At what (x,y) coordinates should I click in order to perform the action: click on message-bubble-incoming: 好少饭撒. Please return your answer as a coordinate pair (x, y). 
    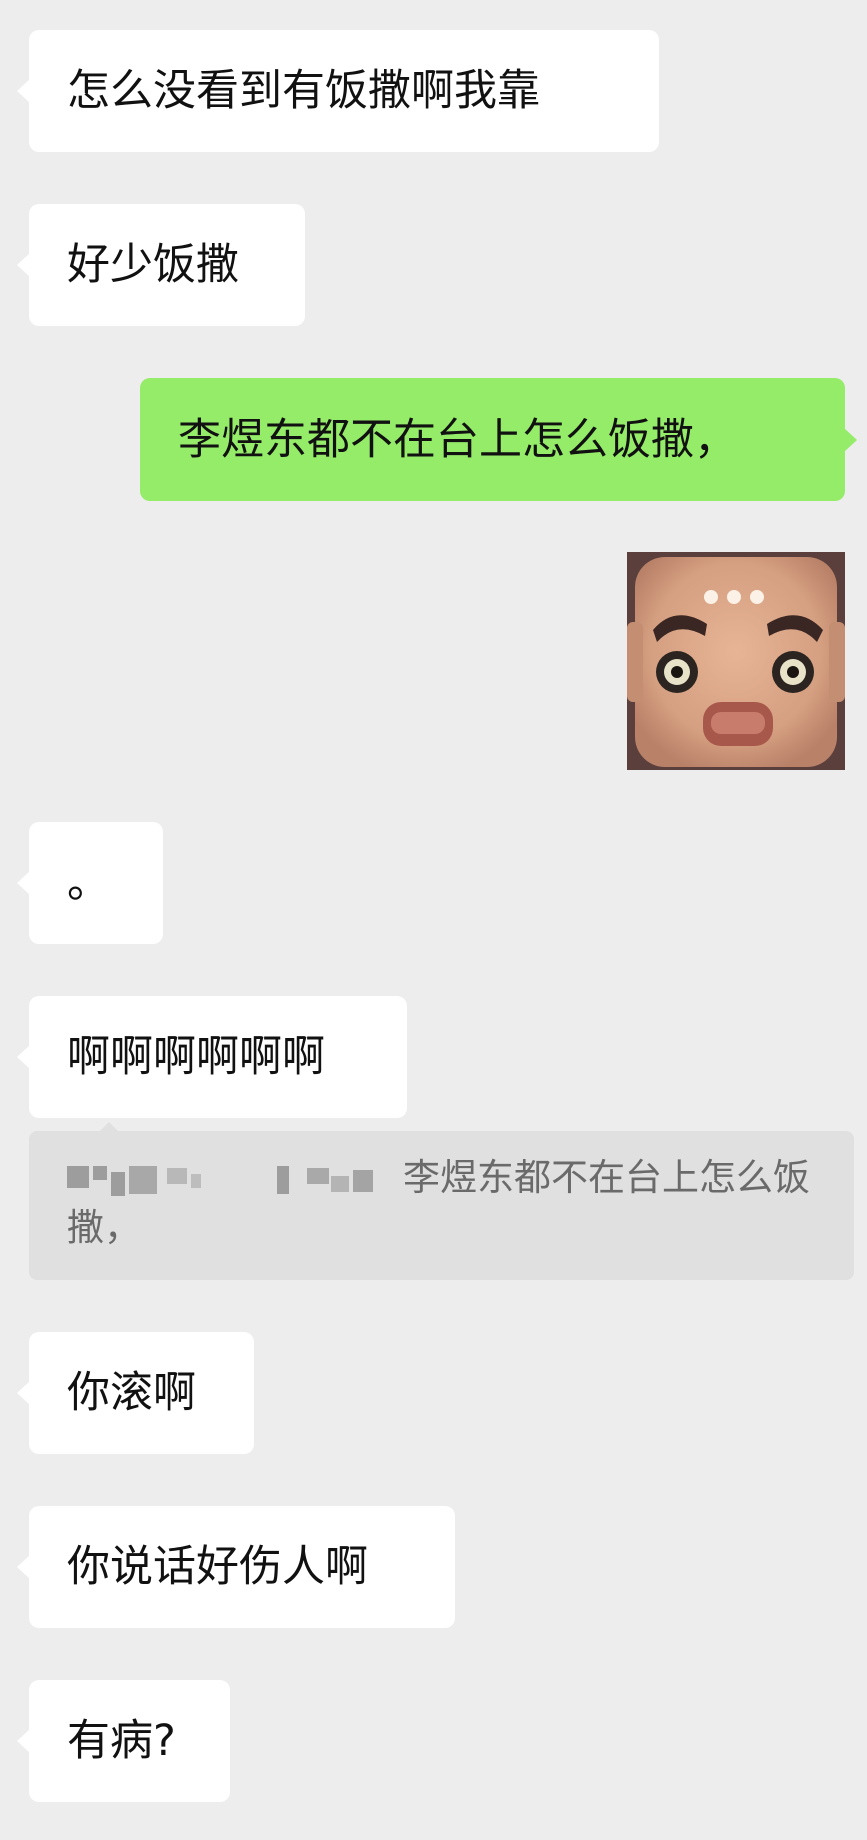
    Looking at the image, I should click on (161, 265).